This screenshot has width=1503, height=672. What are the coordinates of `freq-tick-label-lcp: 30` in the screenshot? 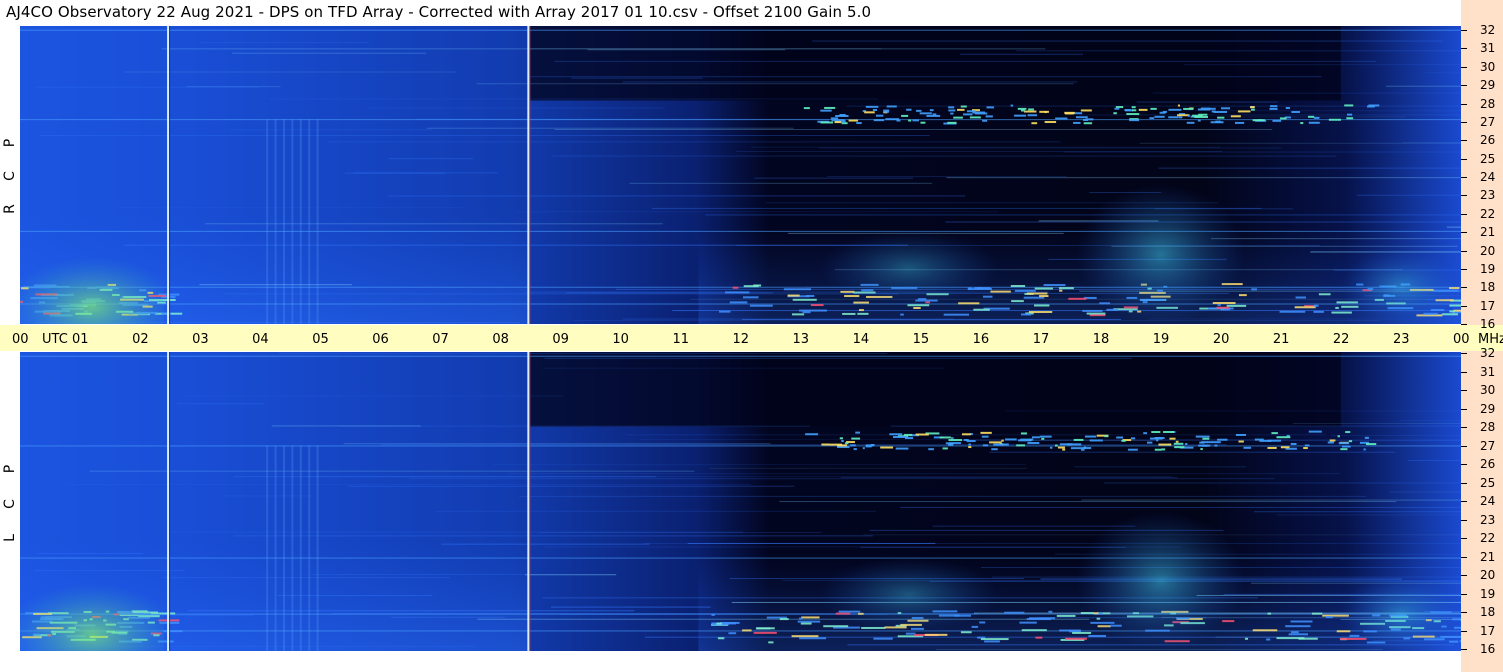 It's located at (1488, 390).